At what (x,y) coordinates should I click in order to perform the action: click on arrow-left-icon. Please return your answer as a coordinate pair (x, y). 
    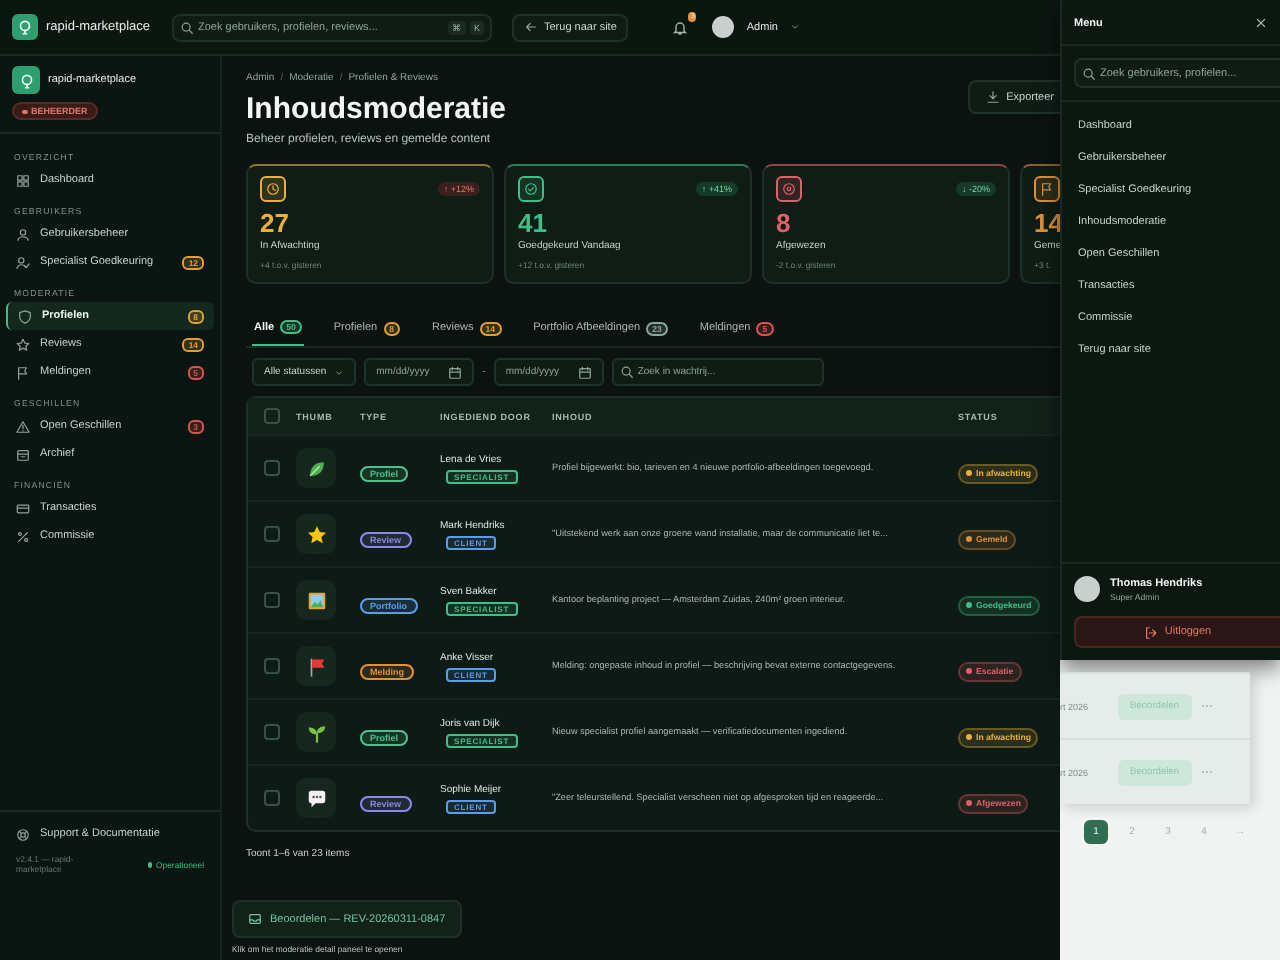
    Looking at the image, I should click on (531, 27).